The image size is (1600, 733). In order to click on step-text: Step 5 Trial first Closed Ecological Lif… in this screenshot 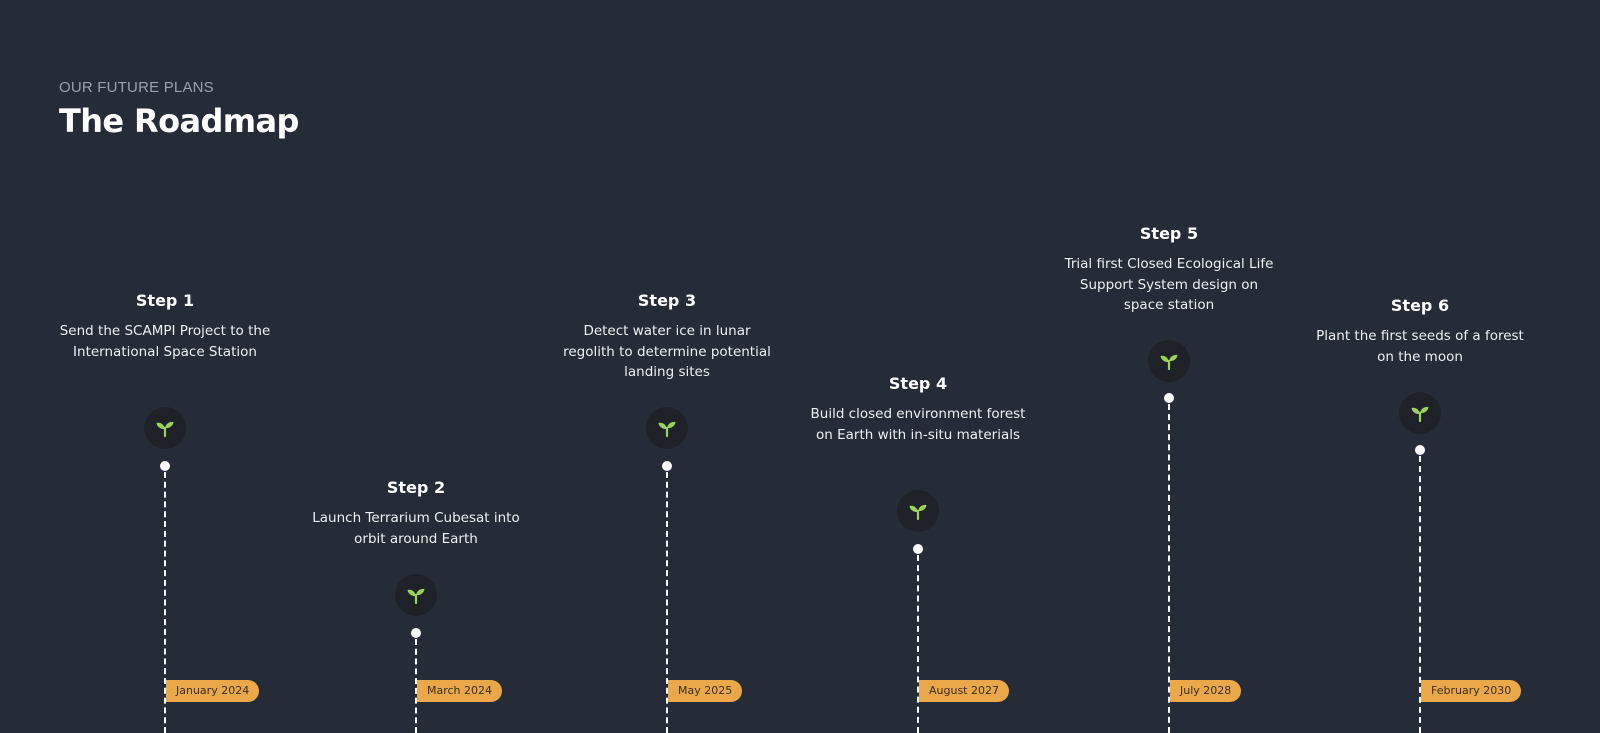, I will do `click(1169, 270)`.